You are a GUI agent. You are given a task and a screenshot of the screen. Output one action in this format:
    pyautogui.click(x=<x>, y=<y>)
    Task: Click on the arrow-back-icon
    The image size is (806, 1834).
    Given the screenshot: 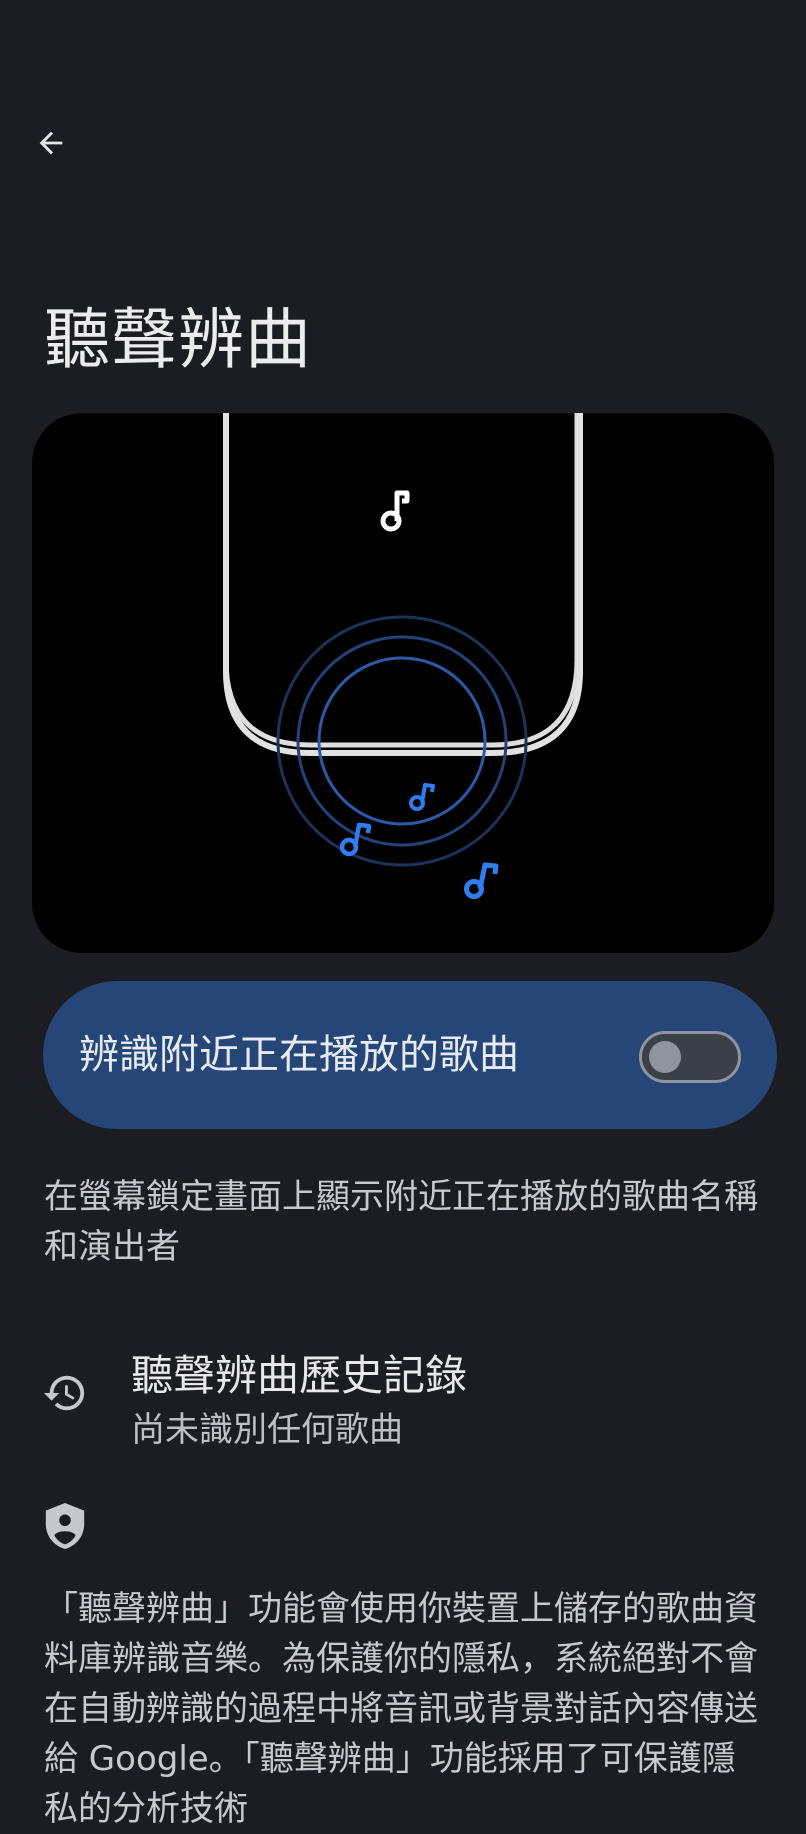 What is the action you would take?
    pyautogui.click(x=51, y=143)
    